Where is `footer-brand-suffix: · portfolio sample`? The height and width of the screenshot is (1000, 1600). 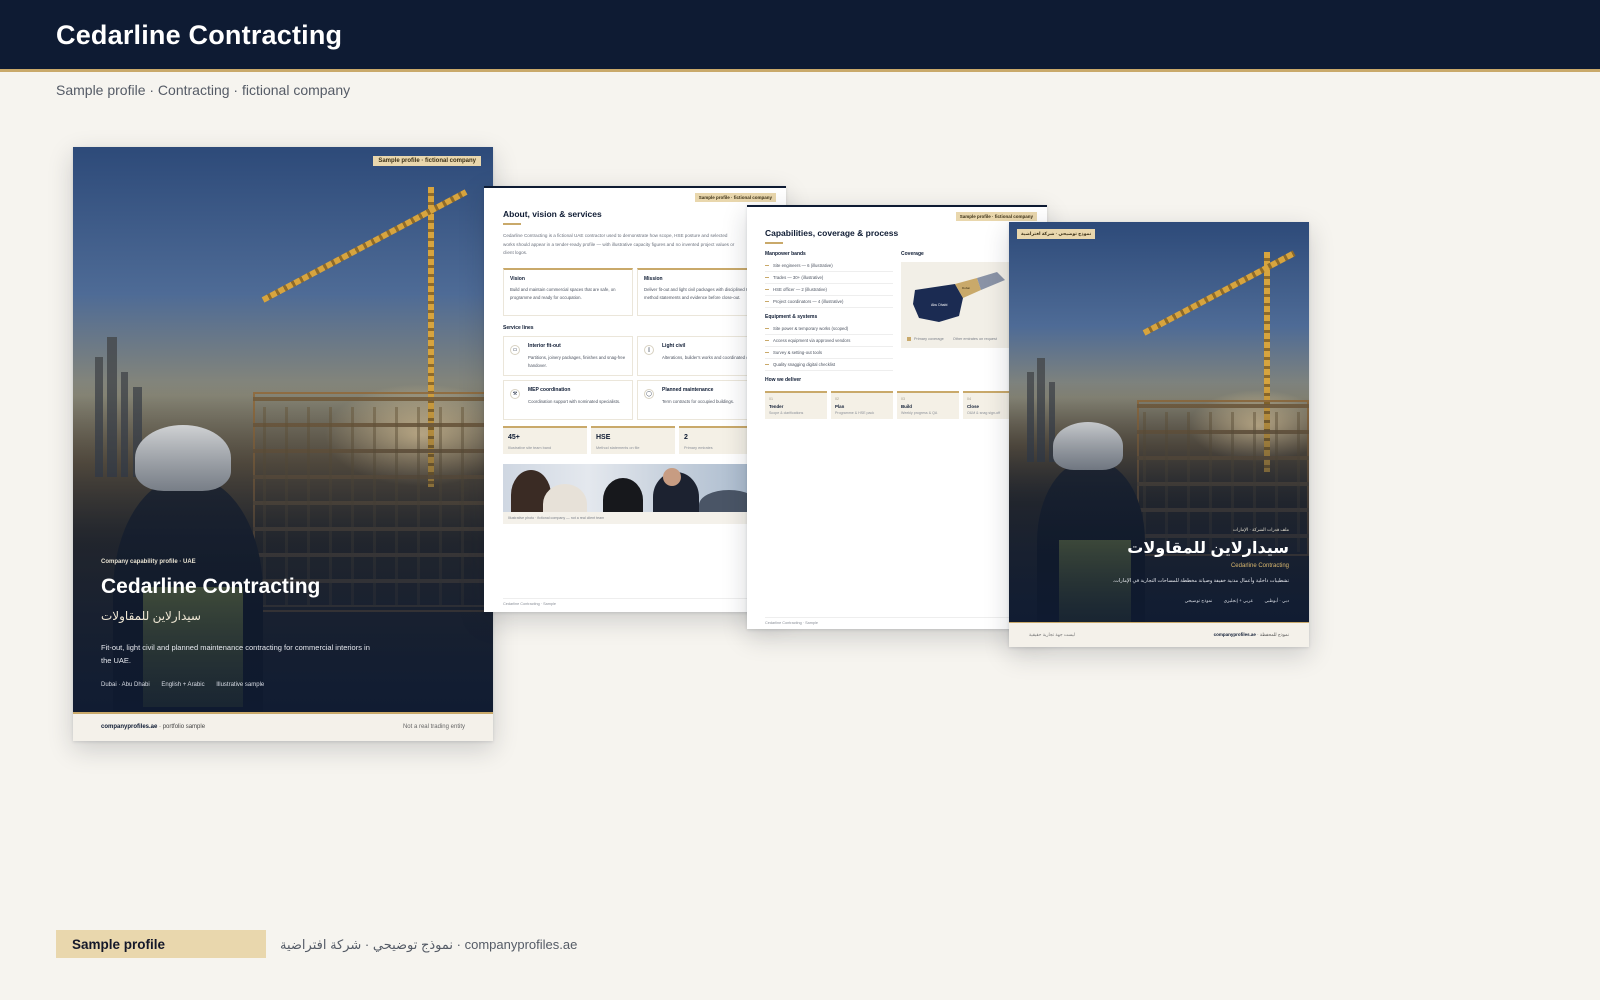 footer-brand-suffix: · portfolio sample is located at coordinates (181, 727).